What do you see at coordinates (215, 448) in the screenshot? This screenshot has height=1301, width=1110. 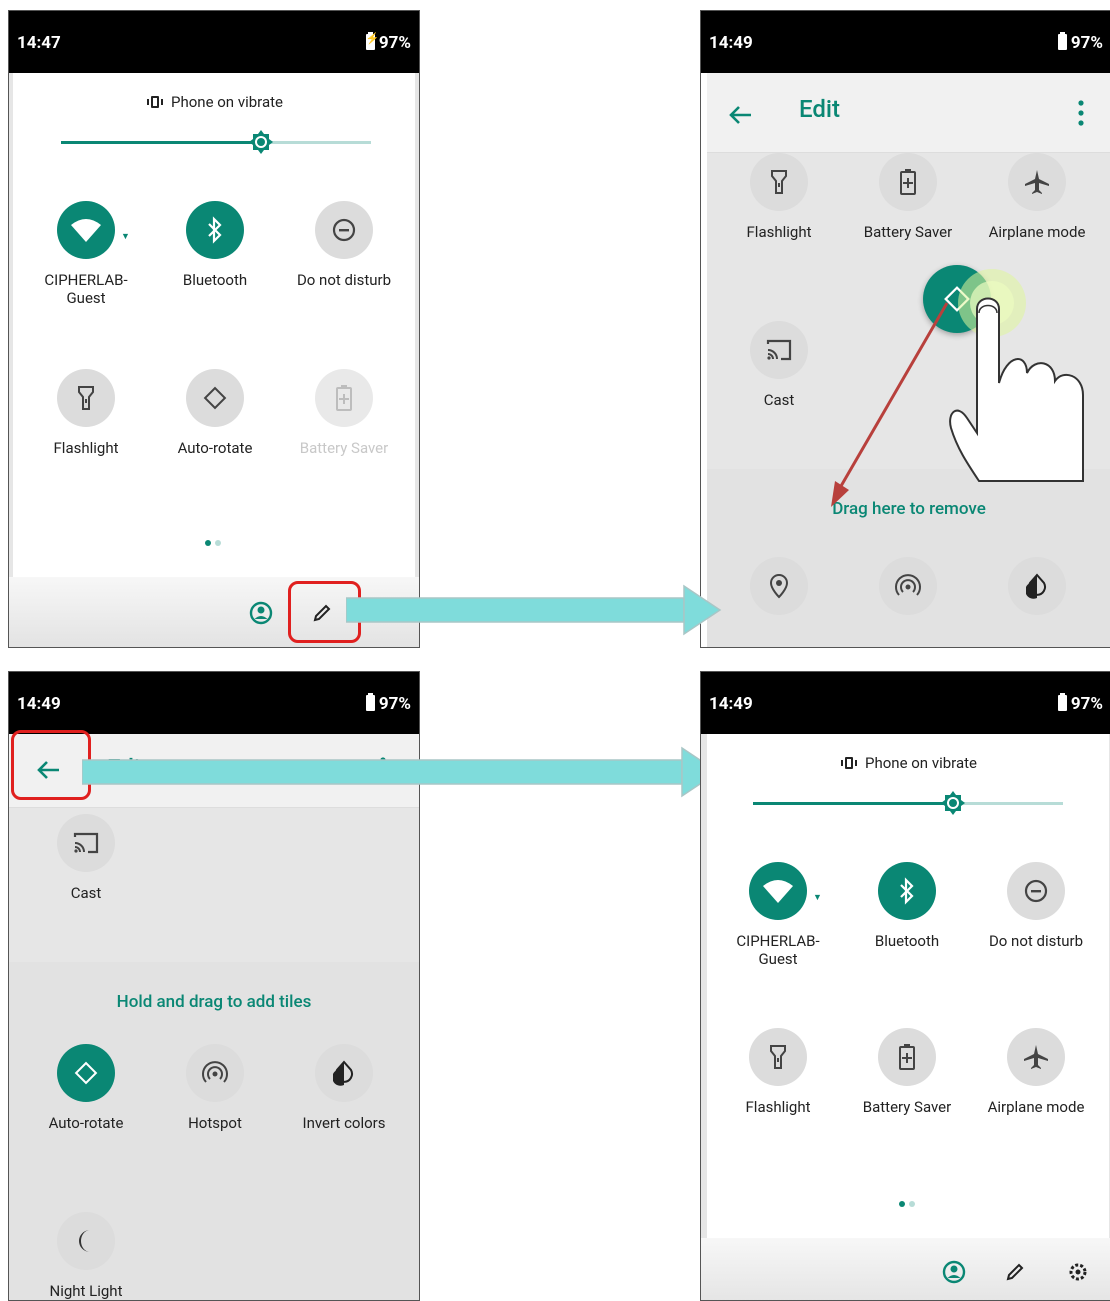 I see `tile-label: Auto-rotate` at bounding box center [215, 448].